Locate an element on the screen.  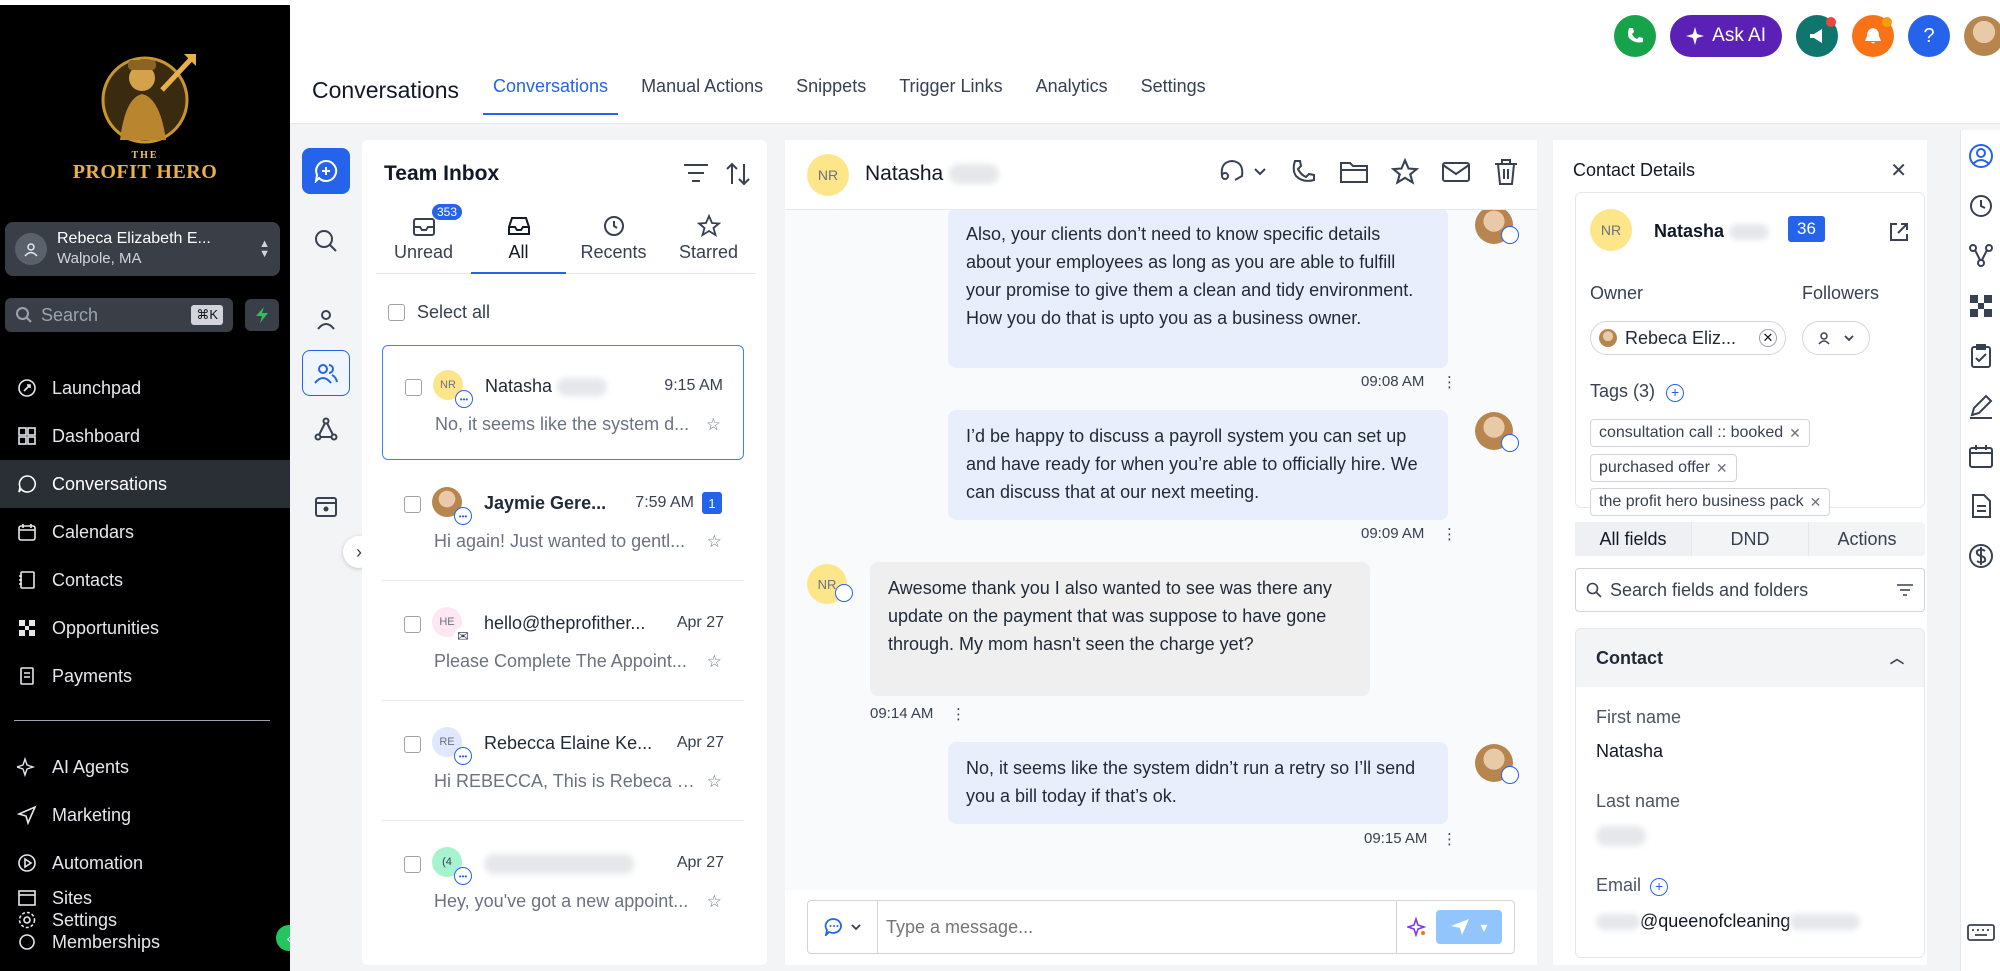
rail-search-button is located at coordinates (326, 241).